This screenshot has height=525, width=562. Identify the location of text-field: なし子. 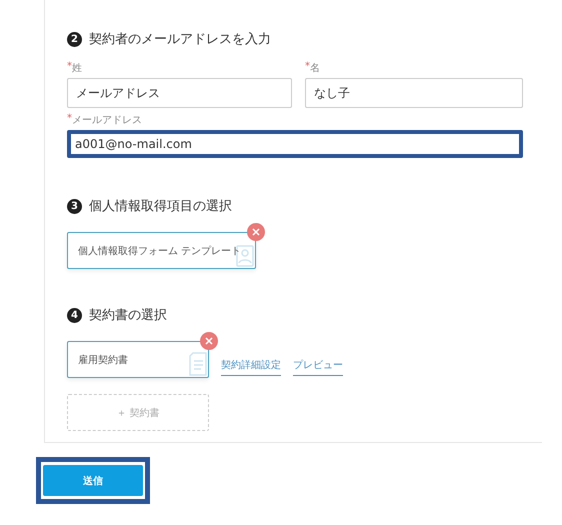
(414, 93).